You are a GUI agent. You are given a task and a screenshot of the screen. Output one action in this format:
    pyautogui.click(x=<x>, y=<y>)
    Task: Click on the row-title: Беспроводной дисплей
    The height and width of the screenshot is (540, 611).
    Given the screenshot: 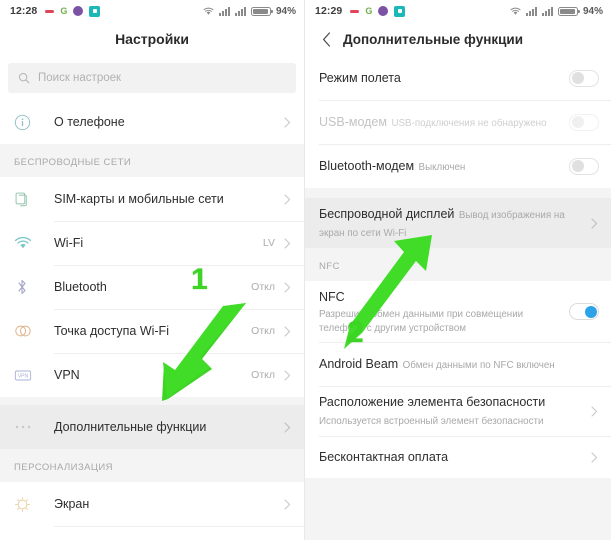 What is the action you would take?
    pyautogui.click(x=387, y=214)
    